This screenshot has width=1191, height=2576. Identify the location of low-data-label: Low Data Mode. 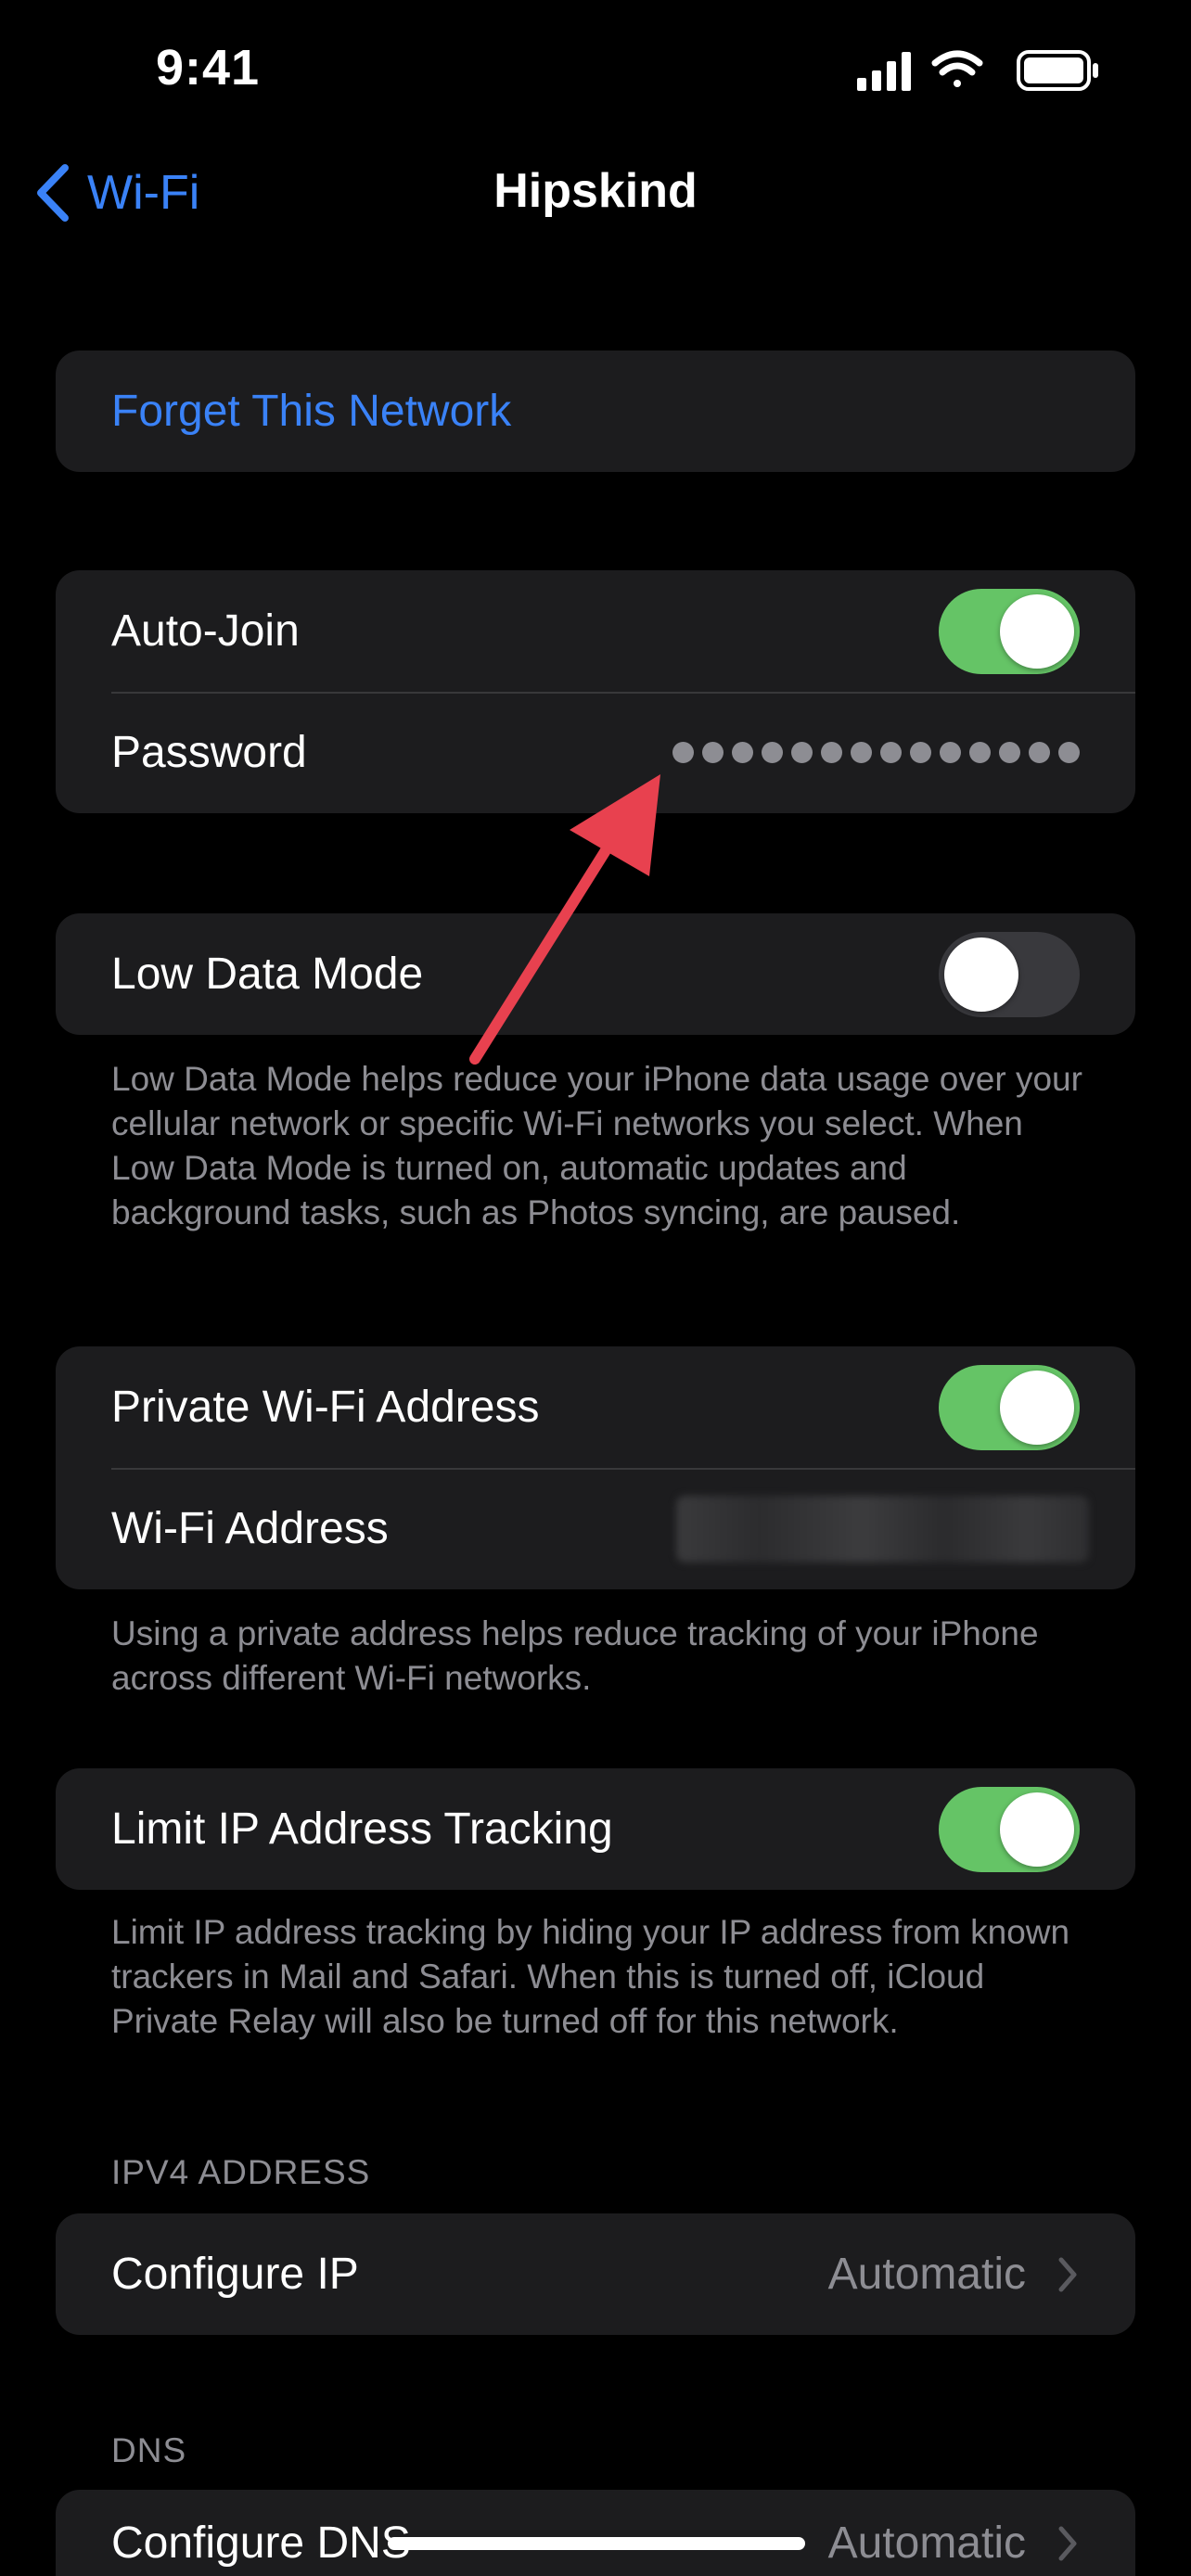
(267, 975).